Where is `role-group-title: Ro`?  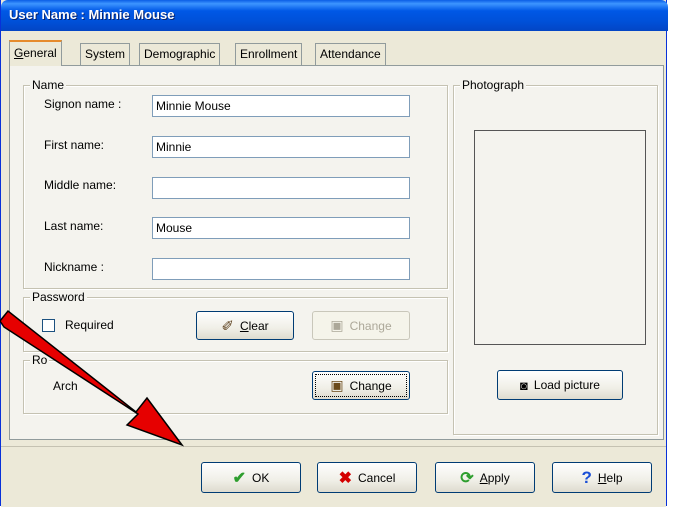
role-group-title: Ro is located at coordinates (40, 360).